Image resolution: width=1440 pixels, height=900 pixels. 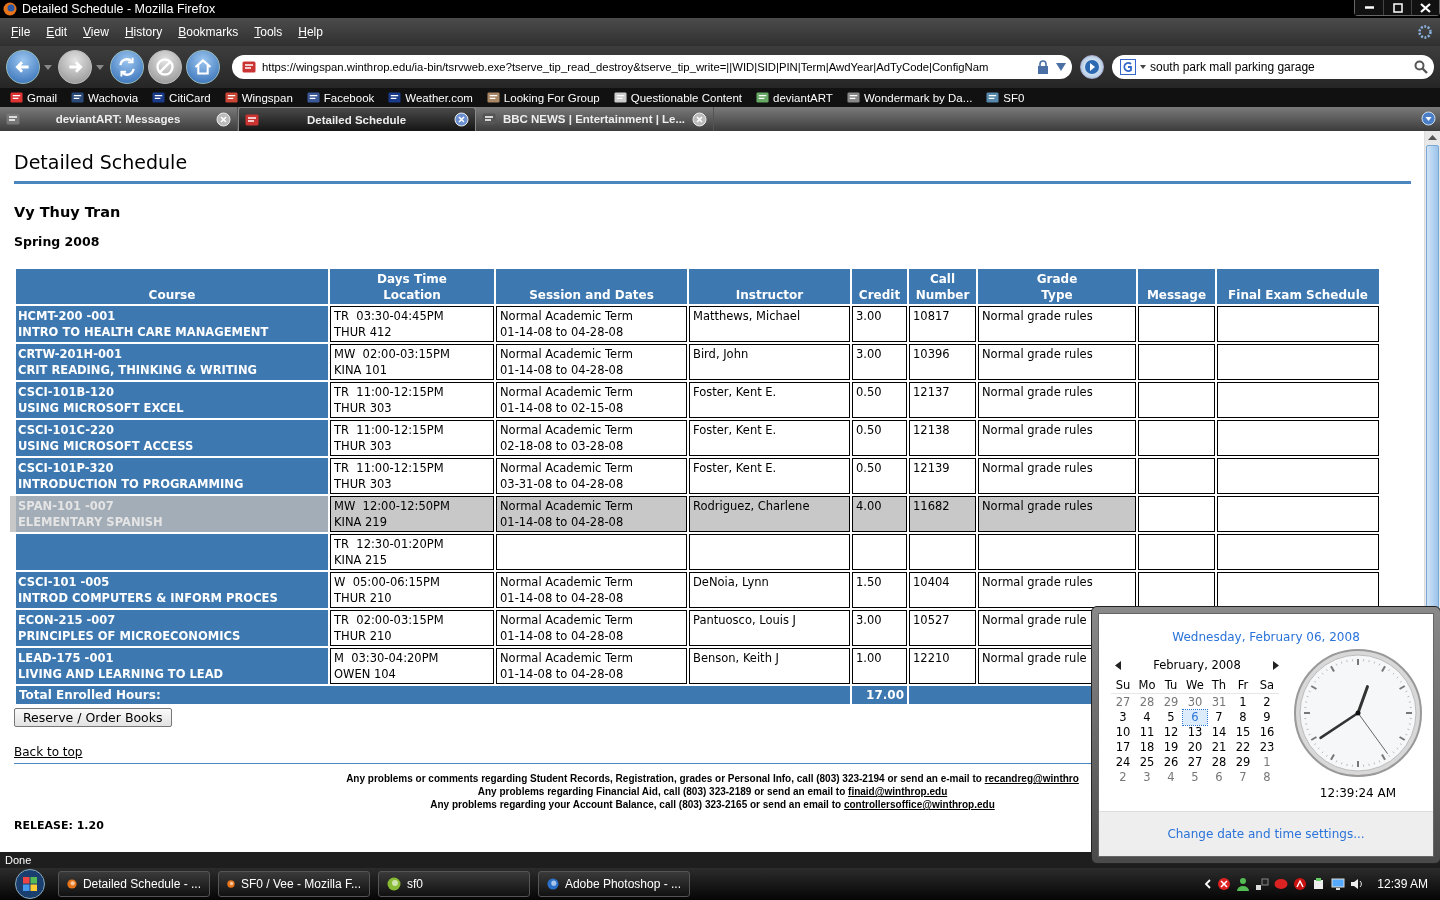 I want to click on close-button, so click(x=1425, y=7).